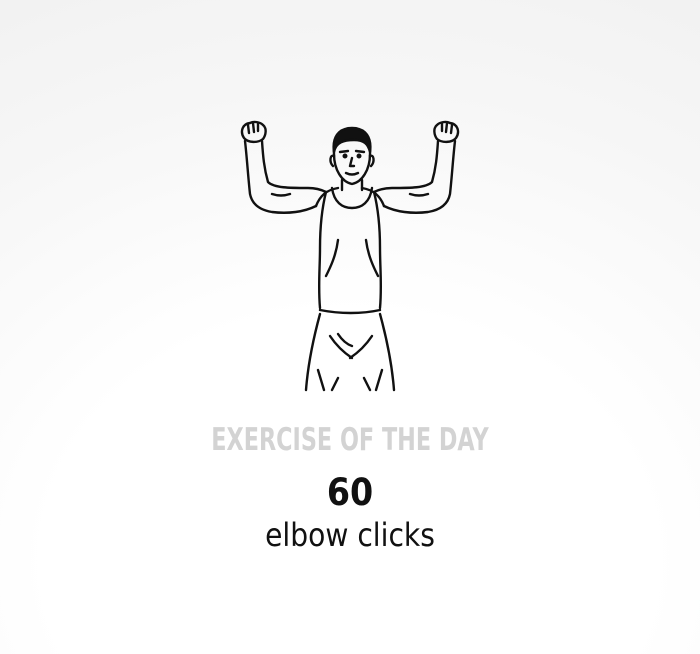 The width and height of the screenshot is (700, 654). Describe the element at coordinates (350, 256) in the screenshot. I see `man-flexing-arms-illustration` at that location.